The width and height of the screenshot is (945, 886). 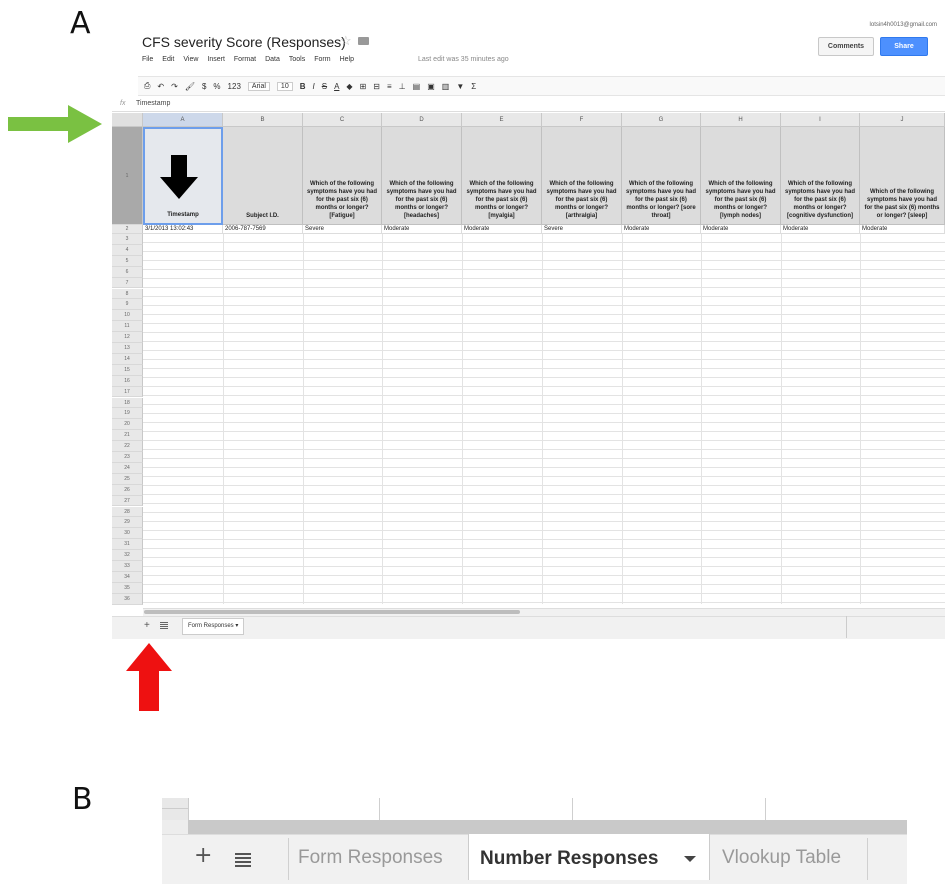 What do you see at coordinates (127, 523) in the screenshot?
I see `row-header-29: 29` at bounding box center [127, 523].